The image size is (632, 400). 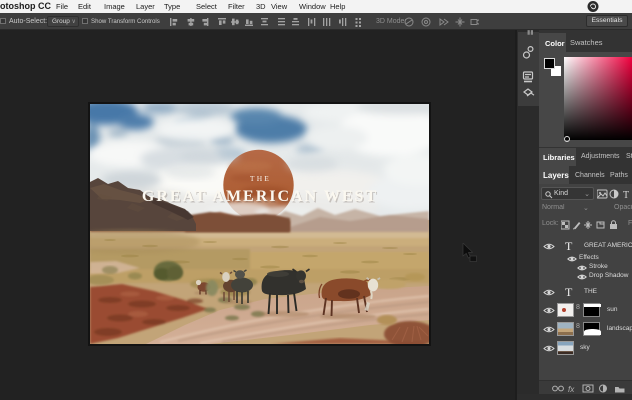 I want to click on svg-text: THE, so click(x=260, y=178).